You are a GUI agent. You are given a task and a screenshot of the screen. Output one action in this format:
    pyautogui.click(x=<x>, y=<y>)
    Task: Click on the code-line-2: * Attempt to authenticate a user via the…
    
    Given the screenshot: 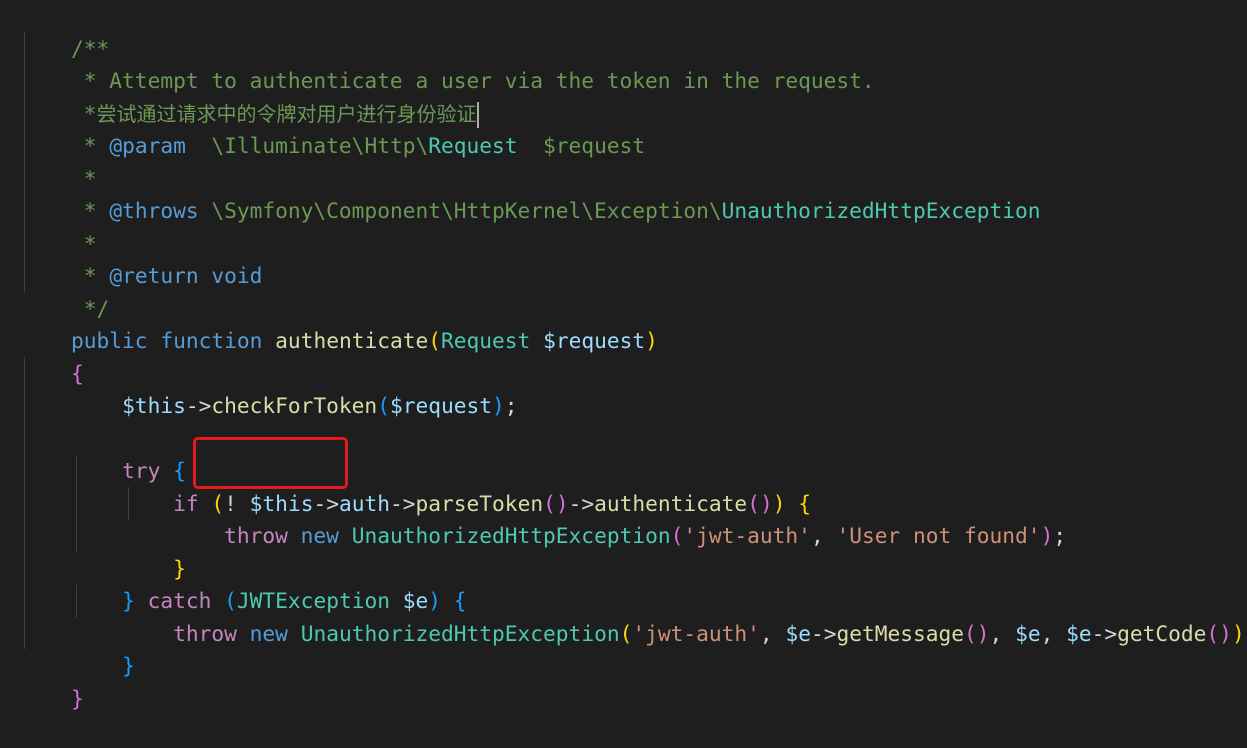 What is the action you would take?
    pyautogui.click(x=447, y=63)
    